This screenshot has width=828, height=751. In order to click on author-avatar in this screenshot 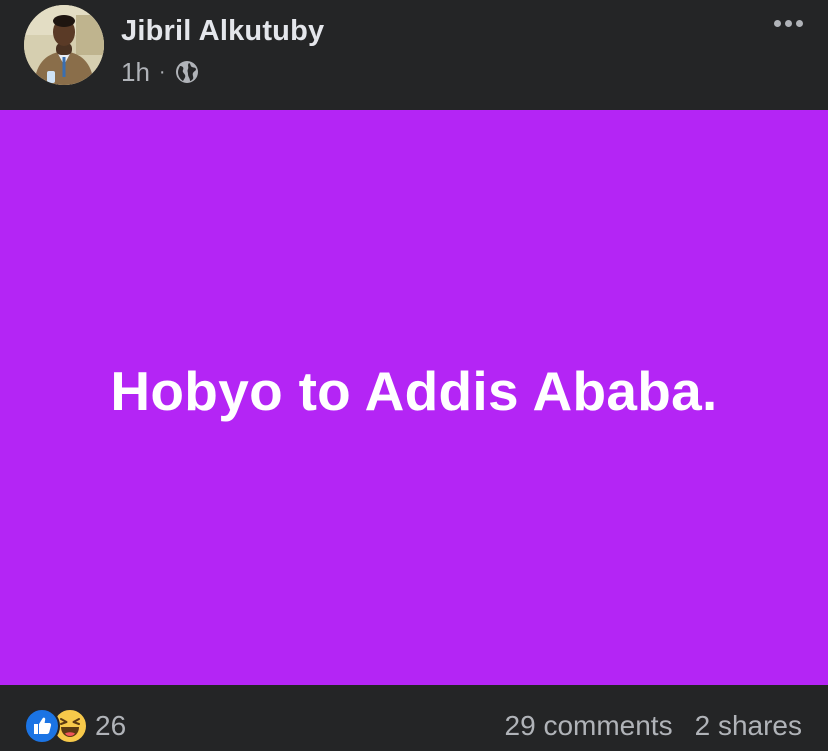, I will do `click(64, 45)`.